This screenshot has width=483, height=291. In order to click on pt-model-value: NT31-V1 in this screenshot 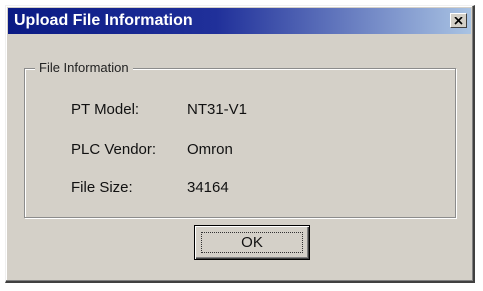, I will do `click(217, 109)`.